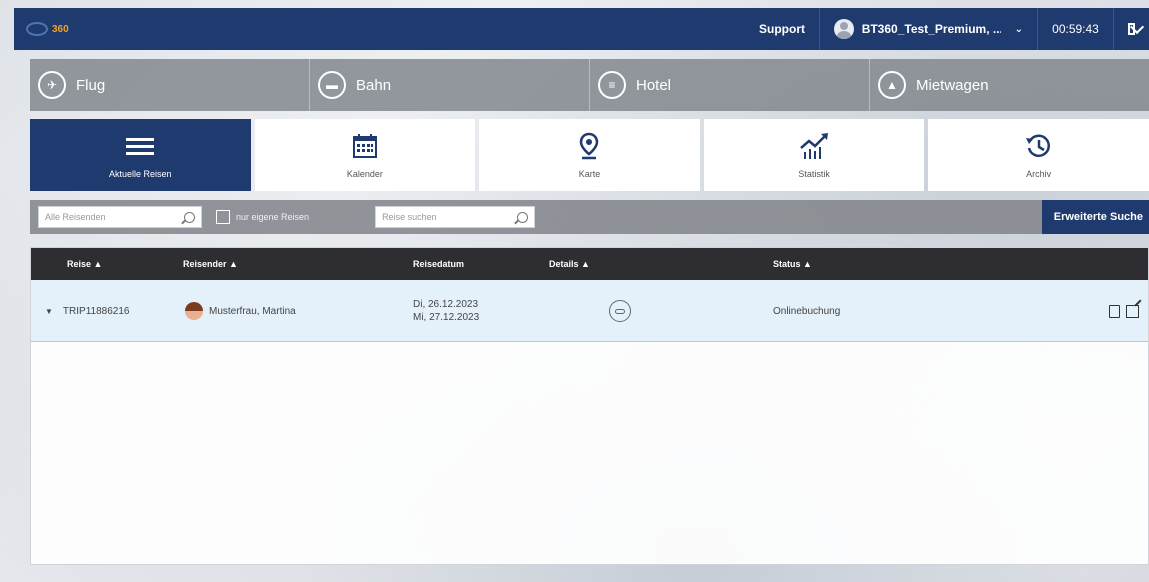 This screenshot has width=1149, height=582. Describe the element at coordinates (620, 311) in the screenshot. I see `train-detail-icon` at that location.